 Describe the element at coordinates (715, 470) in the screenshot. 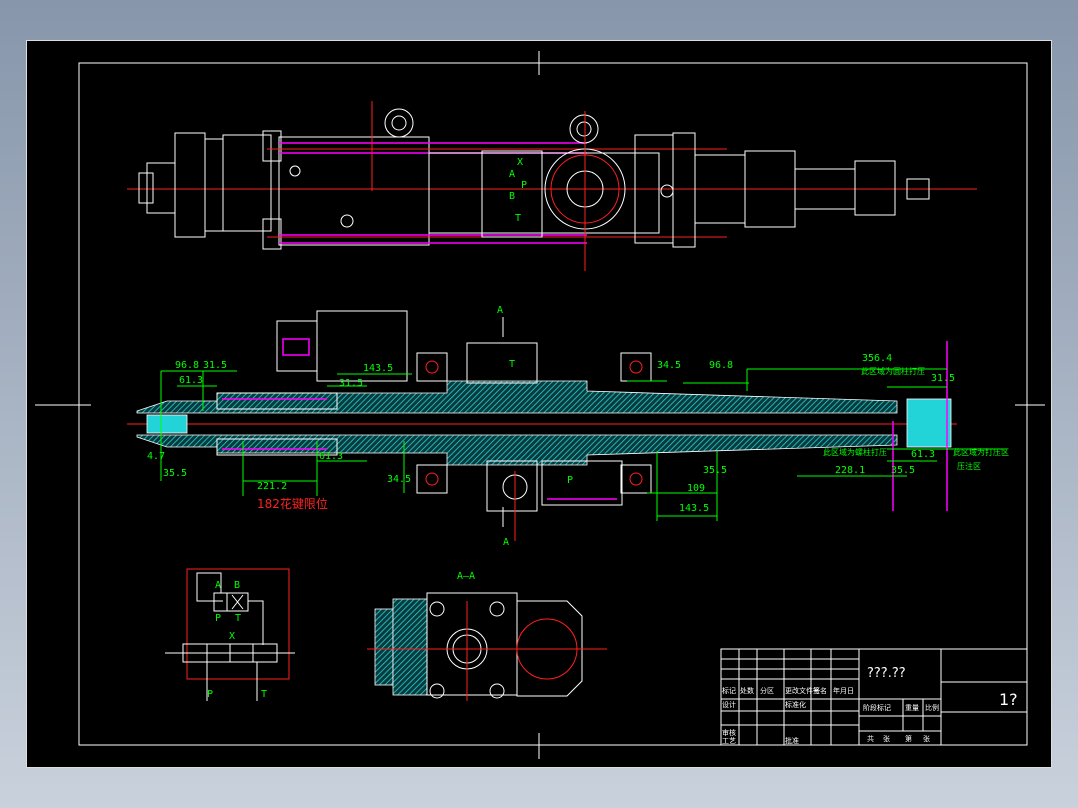

I see `dim-35-5r: 35.5` at that location.